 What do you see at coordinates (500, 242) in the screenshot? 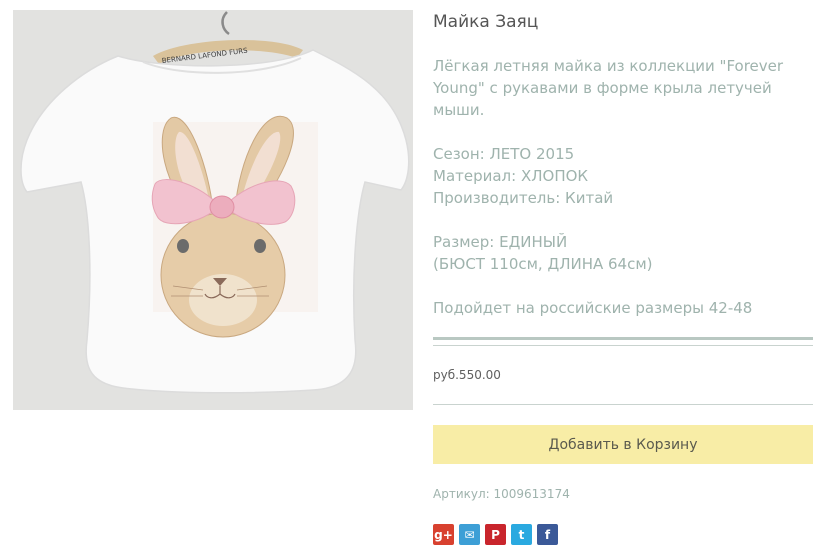
I see `size-text: Размер: ЕДИНЫЙ` at bounding box center [500, 242].